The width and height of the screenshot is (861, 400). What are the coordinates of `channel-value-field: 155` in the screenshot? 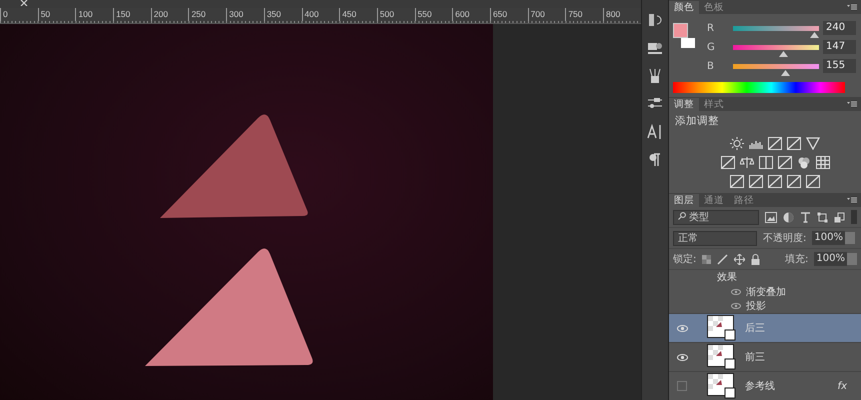 It's located at (839, 66).